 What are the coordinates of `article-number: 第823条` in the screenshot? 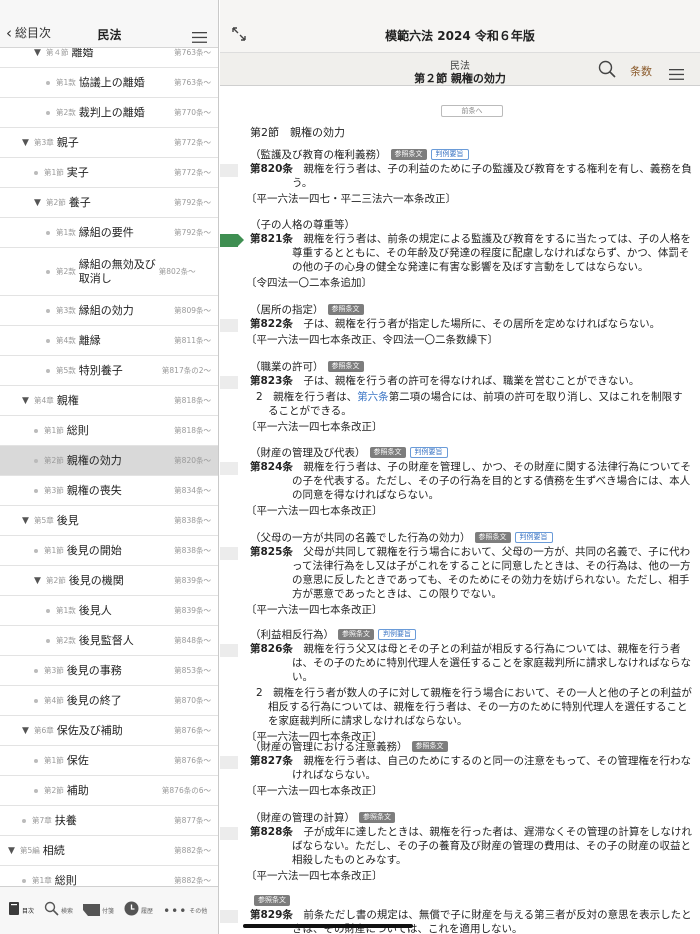 It's located at (271, 381).